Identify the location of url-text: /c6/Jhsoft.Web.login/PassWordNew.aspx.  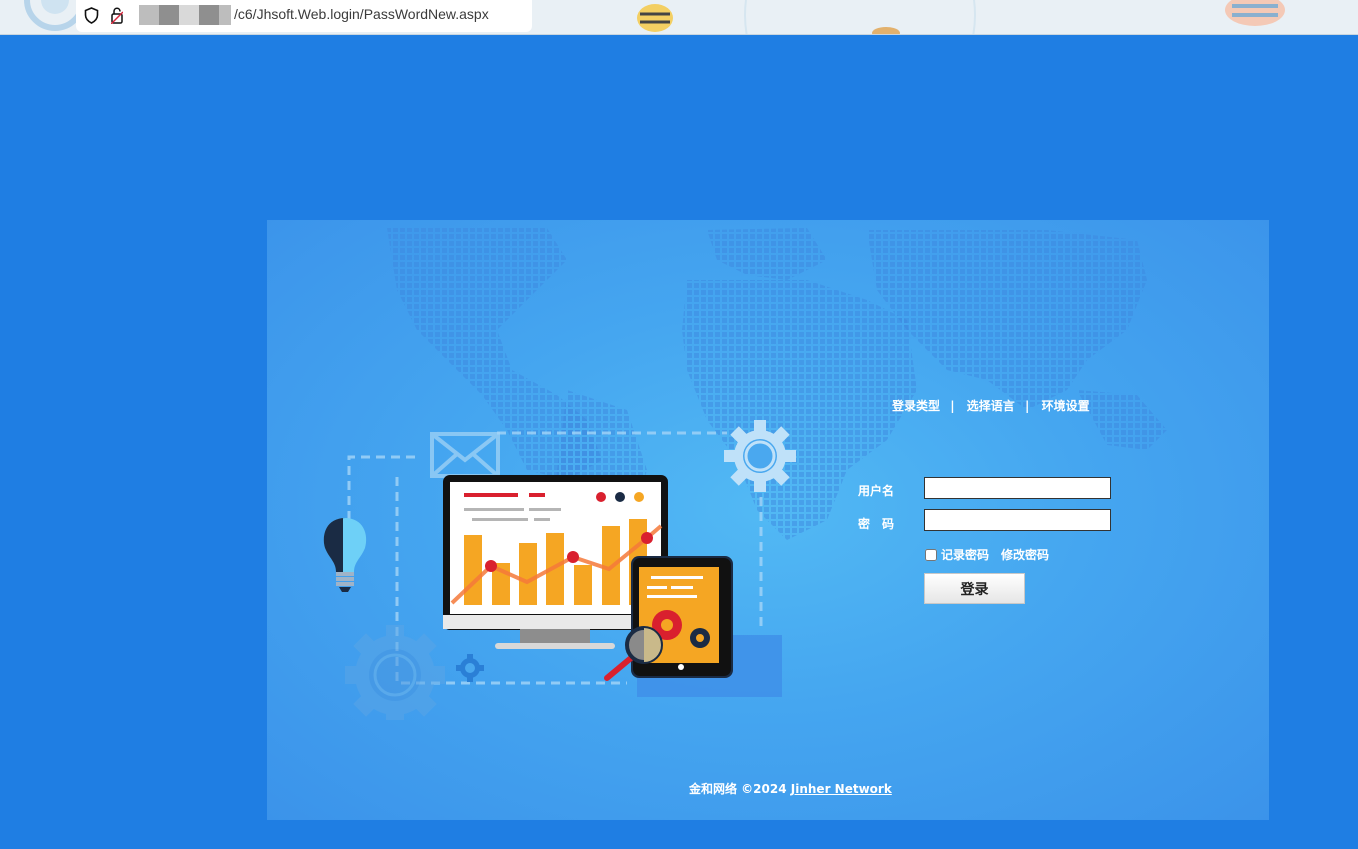
(361, 14).